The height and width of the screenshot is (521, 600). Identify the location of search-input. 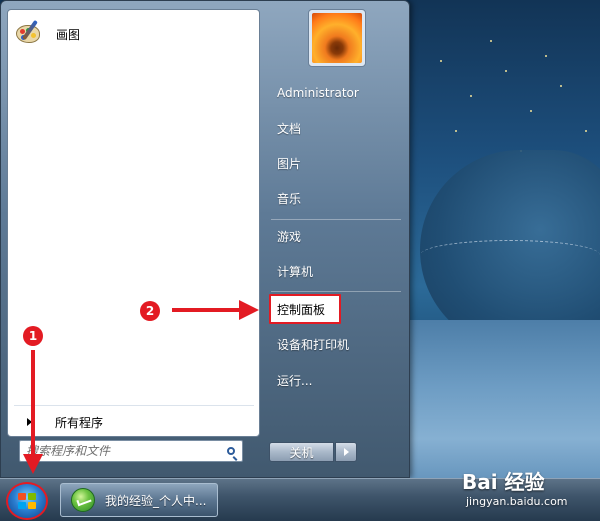
(120, 451).